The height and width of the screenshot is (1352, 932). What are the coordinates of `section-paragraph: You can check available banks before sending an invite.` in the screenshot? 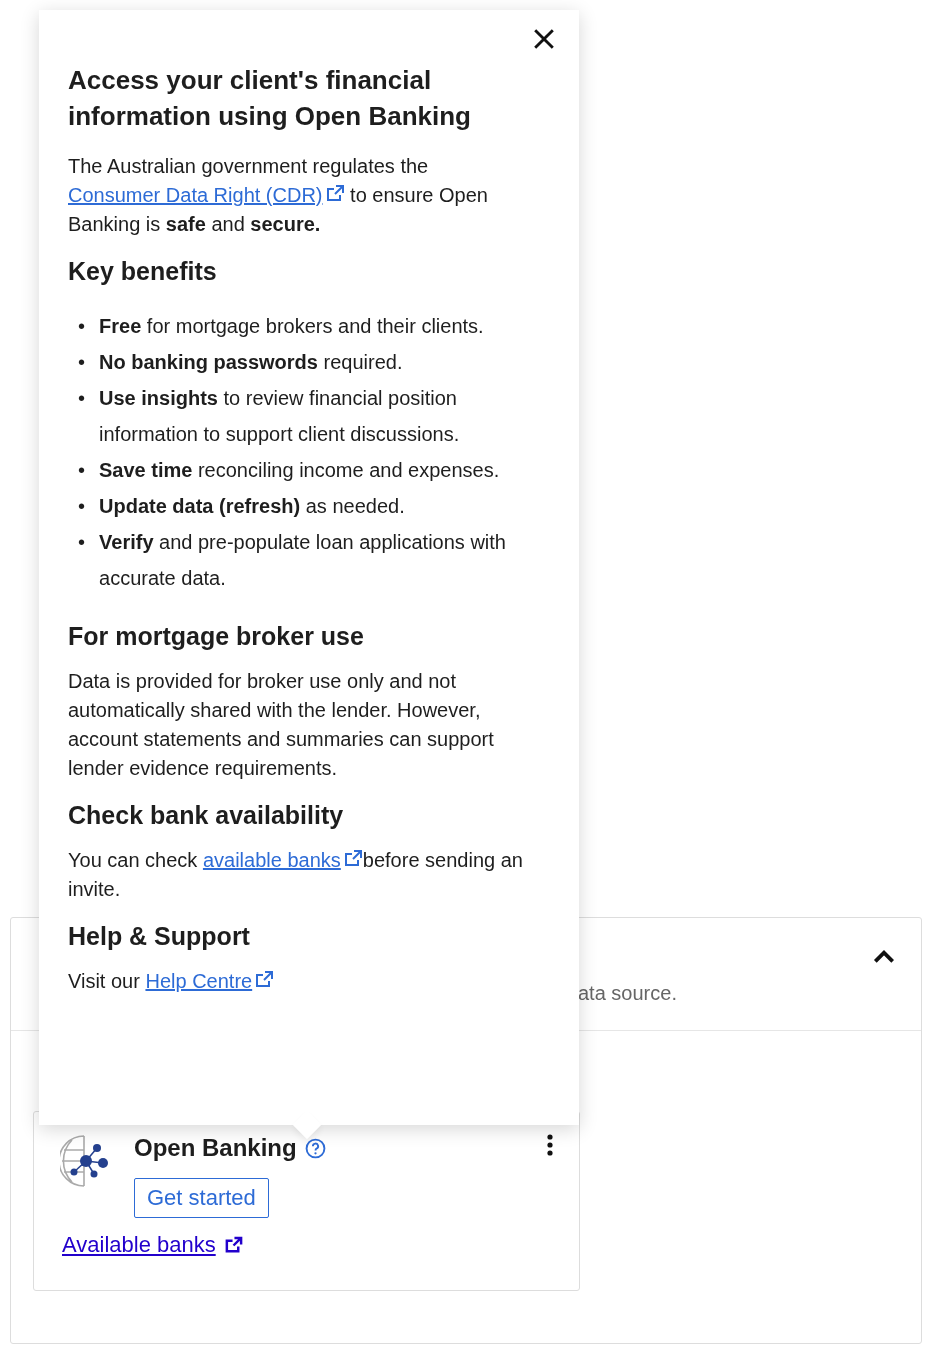 It's located at (296, 875).